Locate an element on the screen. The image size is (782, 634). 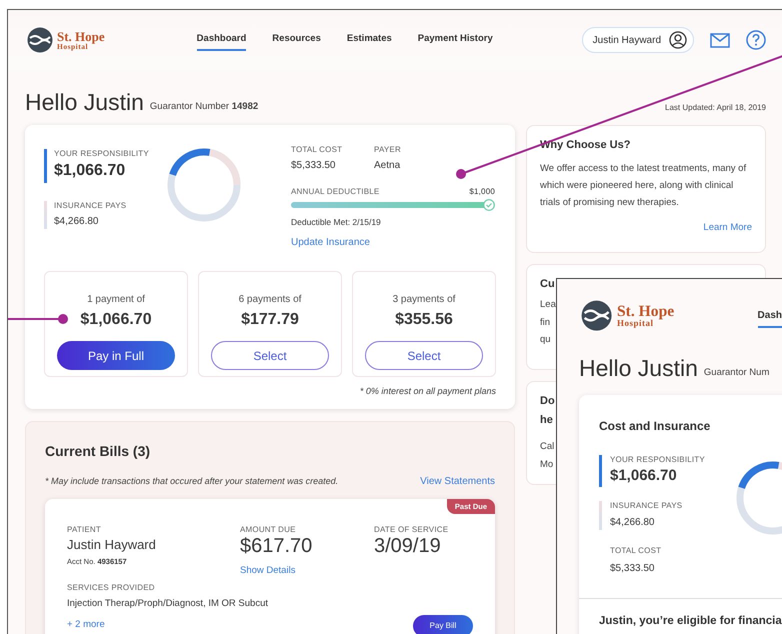
nav-tab: Dashboard is located at coordinates (221, 40).